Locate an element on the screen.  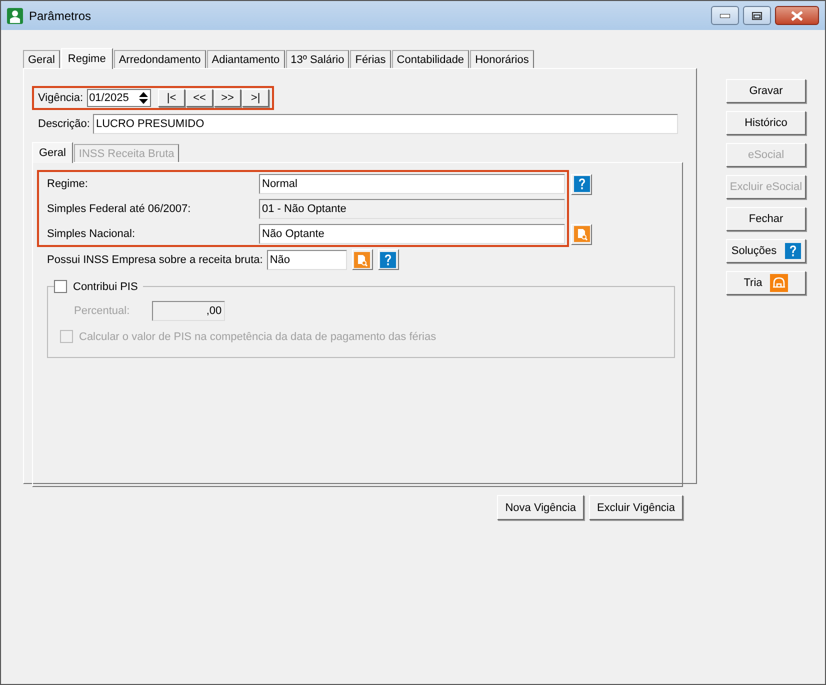
close-button is located at coordinates (797, 15).